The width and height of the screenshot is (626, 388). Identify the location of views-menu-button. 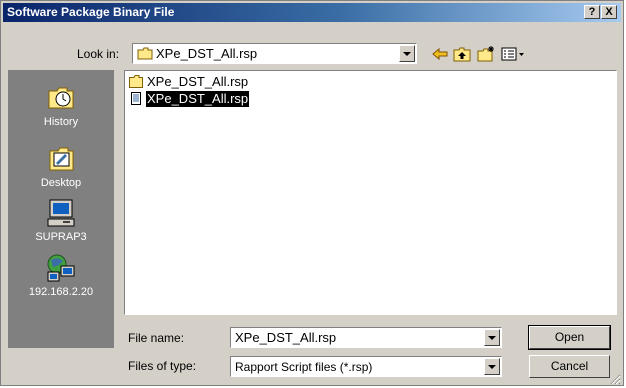
(513, 54).